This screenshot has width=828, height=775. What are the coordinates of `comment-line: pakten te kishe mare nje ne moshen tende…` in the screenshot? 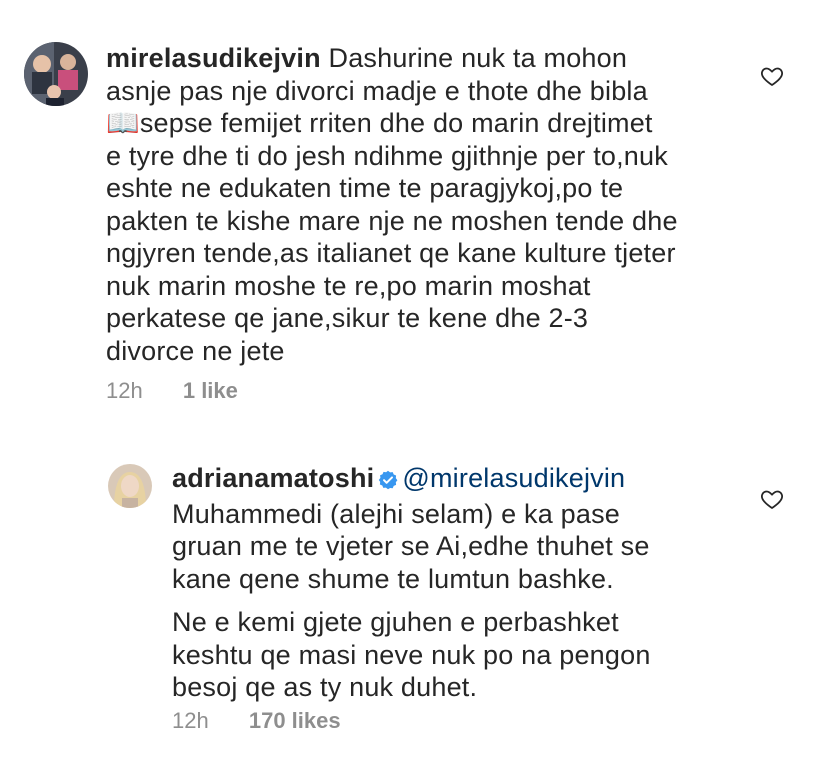 It's located at (392, 220).